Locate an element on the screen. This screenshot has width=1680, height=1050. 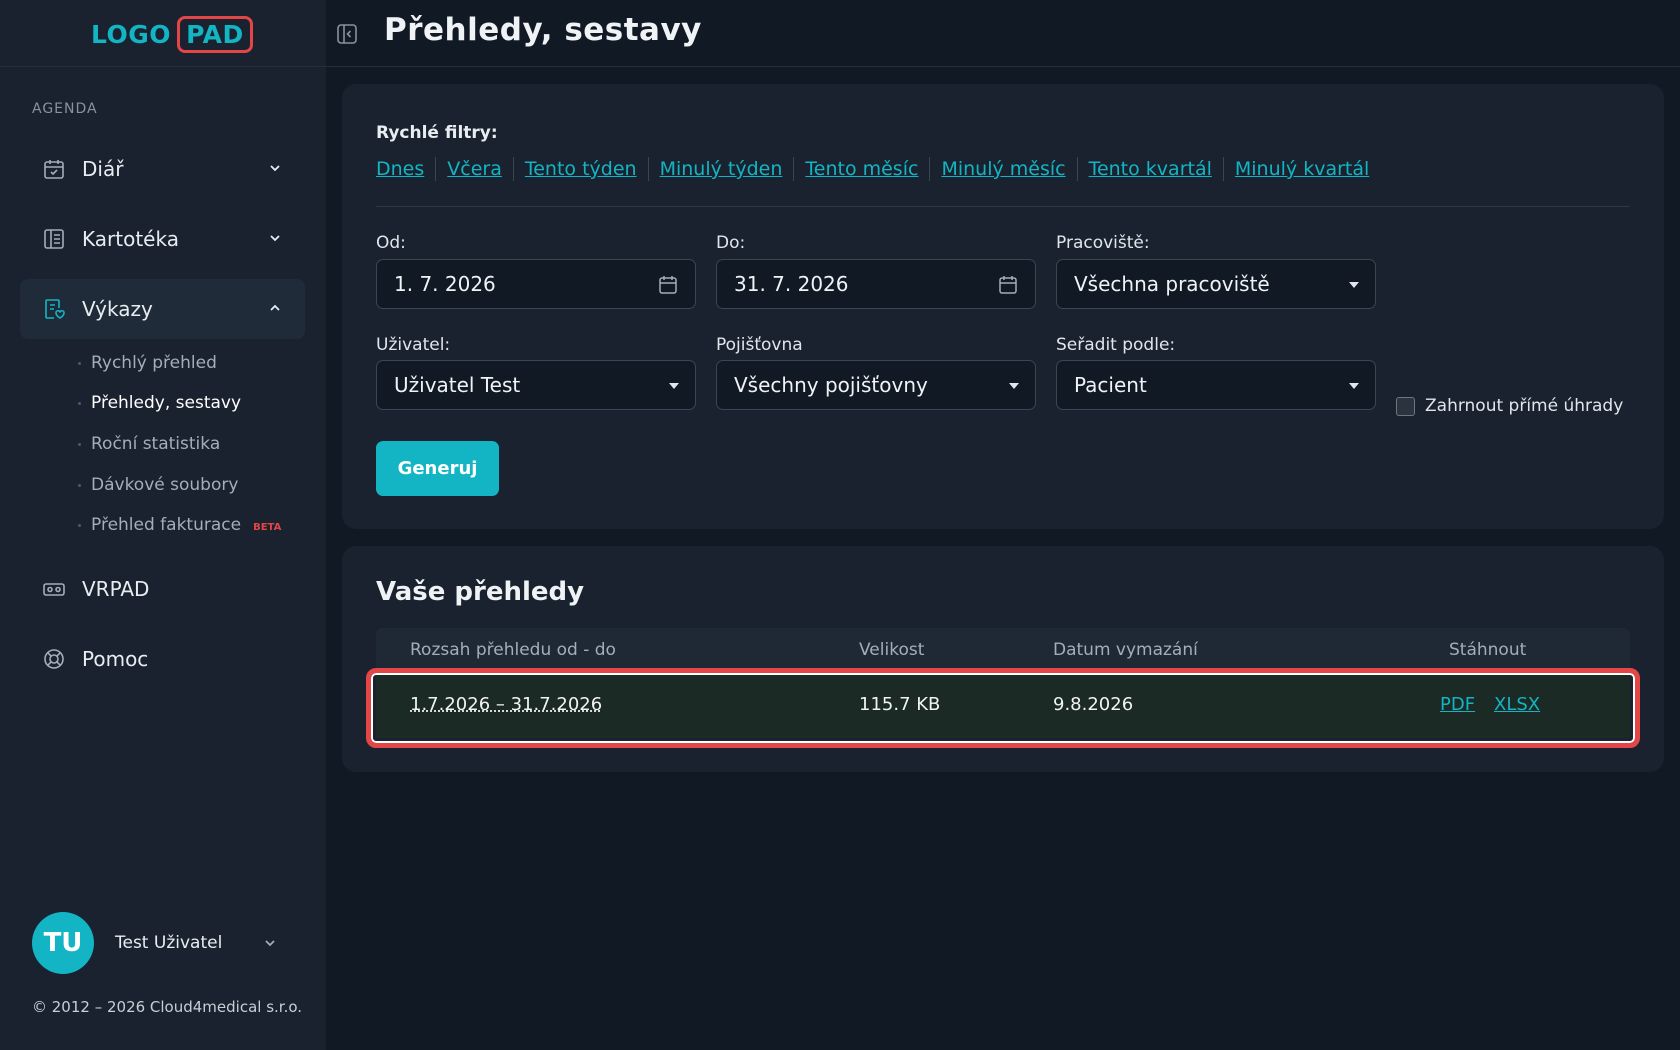
quick-filters-title: Rychlé filtry: is located at coordinates (437, 133).